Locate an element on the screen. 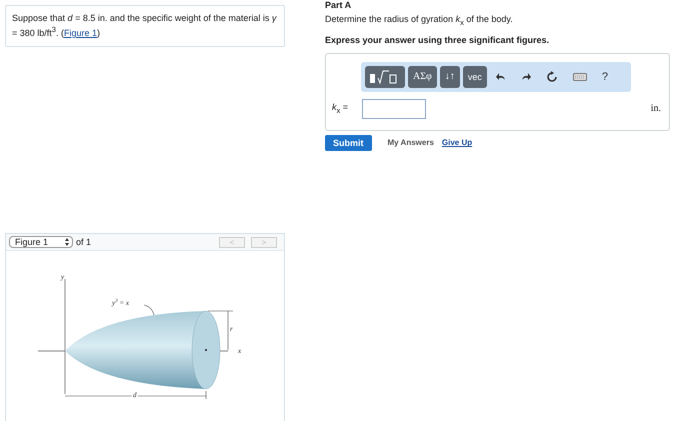 This screenshot has height=421, width=700. figure-link: Figure 1 is located at coordinates (80, 33).